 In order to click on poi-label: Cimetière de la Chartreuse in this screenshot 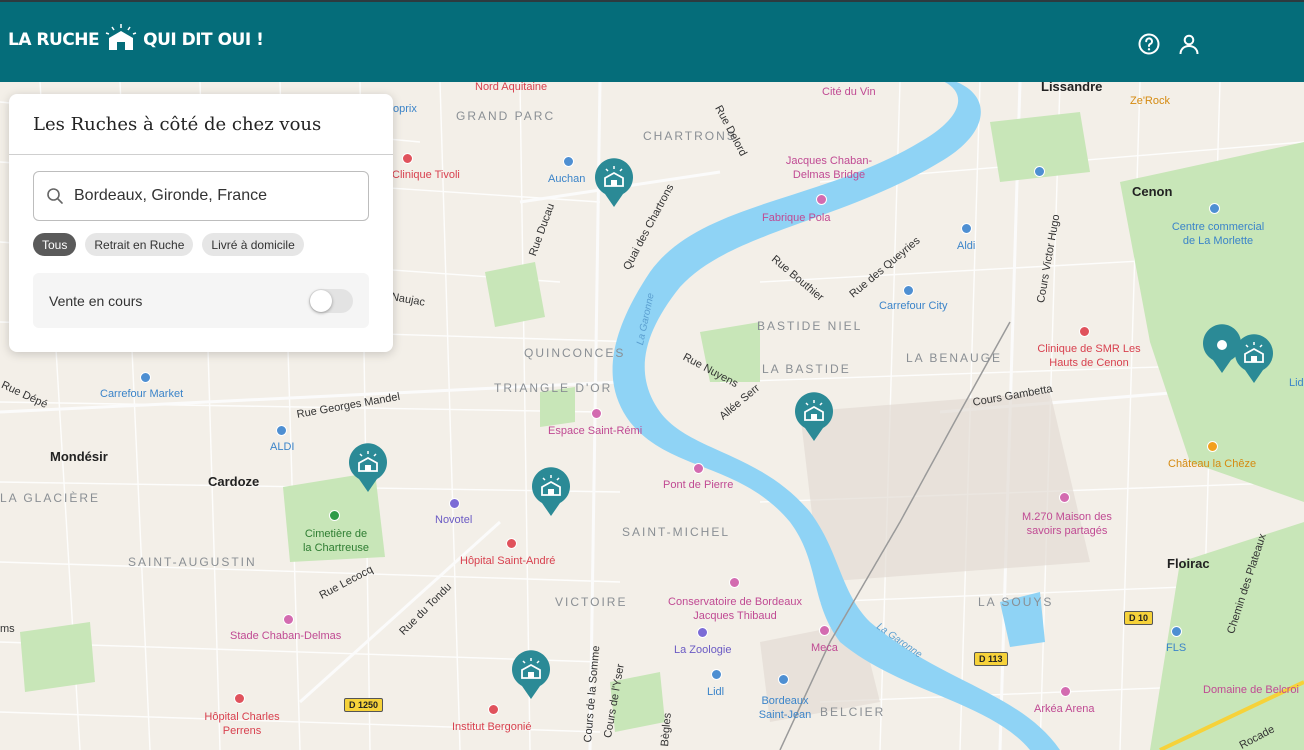, I will do `click(336, 541)`.